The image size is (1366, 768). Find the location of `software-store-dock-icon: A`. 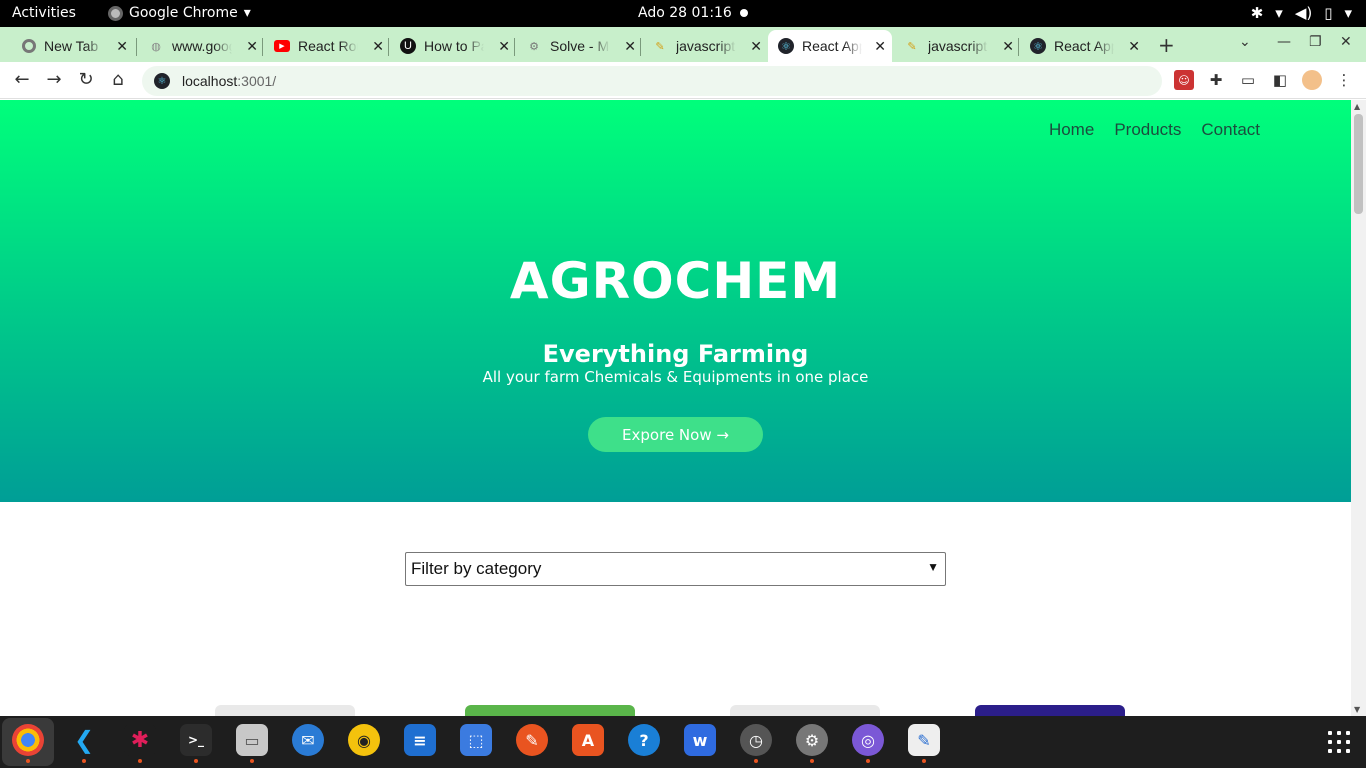

software-store-dock-icon: A is located at coordinates (588, 740).